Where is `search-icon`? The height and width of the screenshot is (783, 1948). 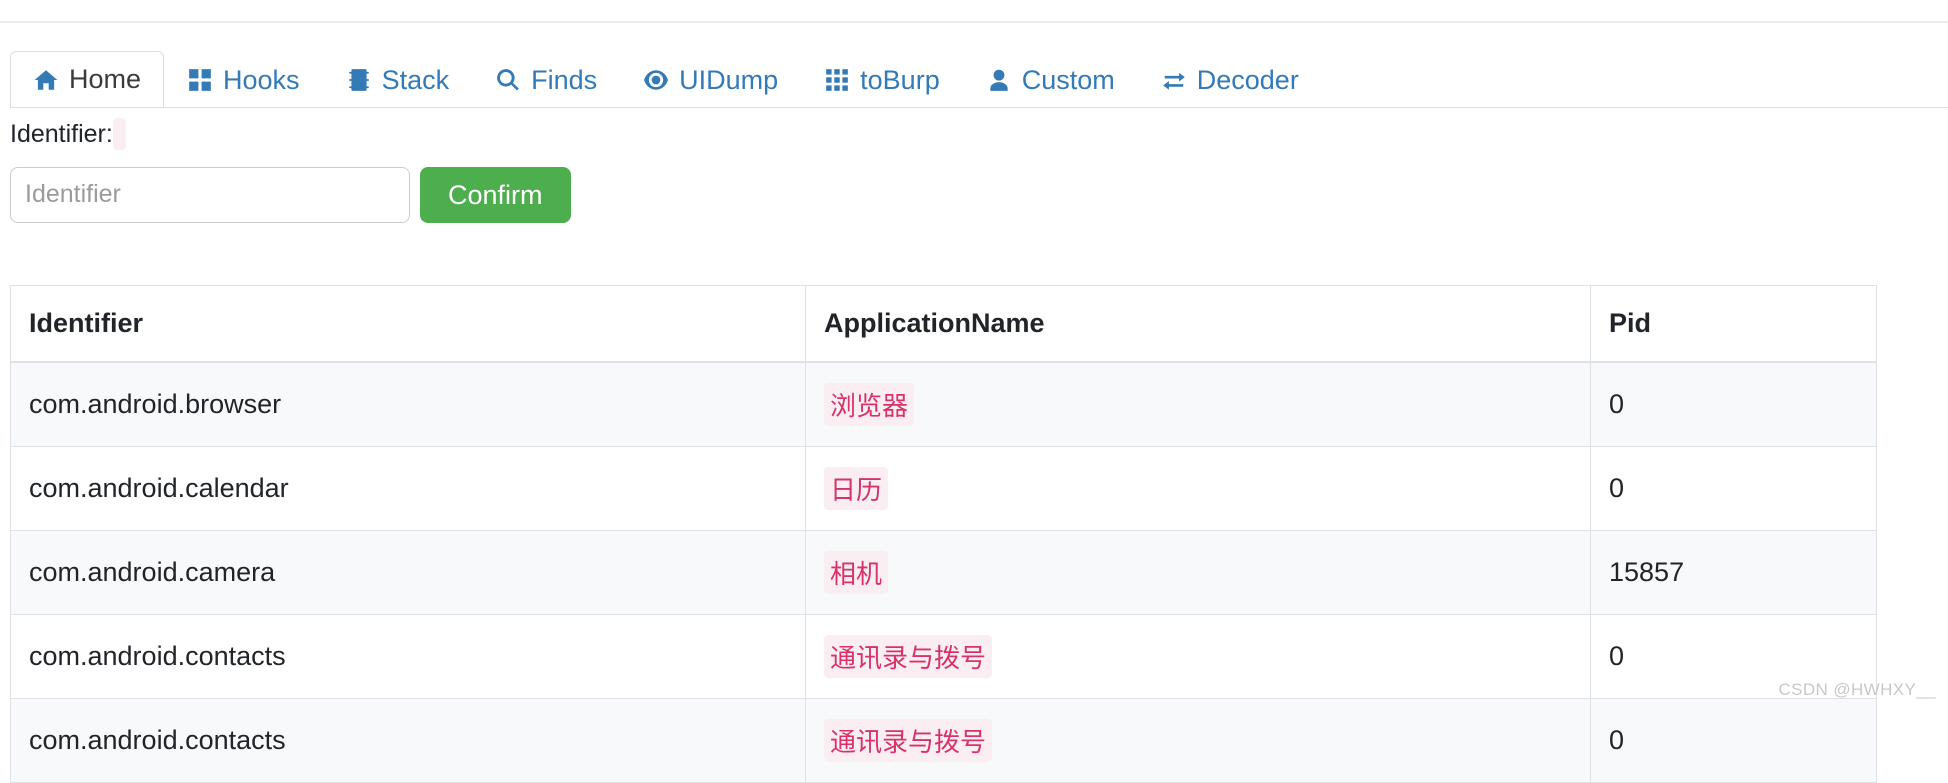
search-icon is located at coordinates (508, 80).